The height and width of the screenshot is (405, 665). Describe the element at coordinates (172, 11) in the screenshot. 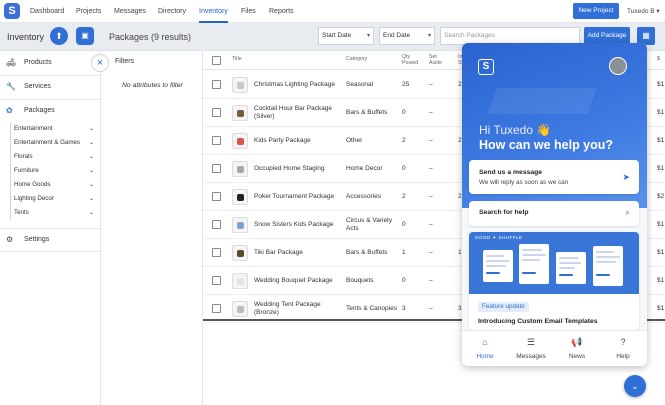

I see `nav-directory: Directory` at that location.